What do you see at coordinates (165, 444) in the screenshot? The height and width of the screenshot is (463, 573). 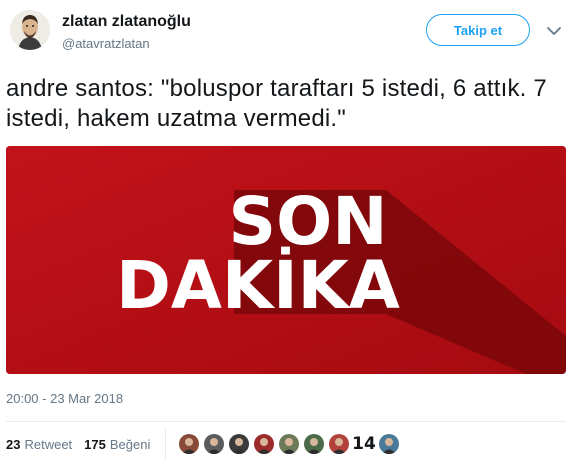 I see `stats-separator` at bounding box center [165, 444].